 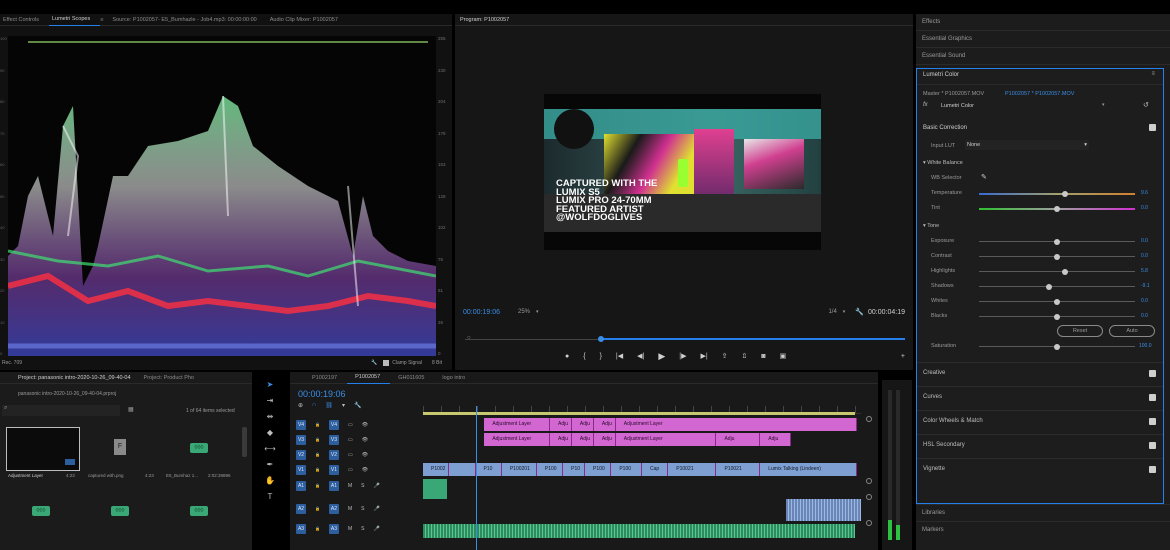 What do you see at coordinates (1039, 94) in the screenshot?
I see `active-clip-label: P1002057 * P1002057.MOV` at bounding box center [1039, 94].